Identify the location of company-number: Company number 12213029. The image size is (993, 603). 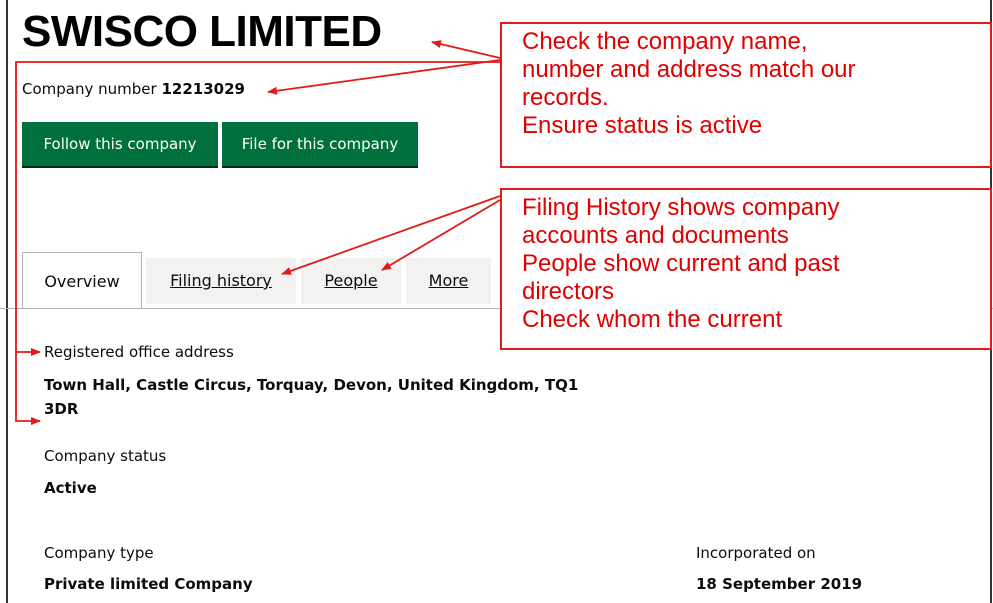
(133, 89).